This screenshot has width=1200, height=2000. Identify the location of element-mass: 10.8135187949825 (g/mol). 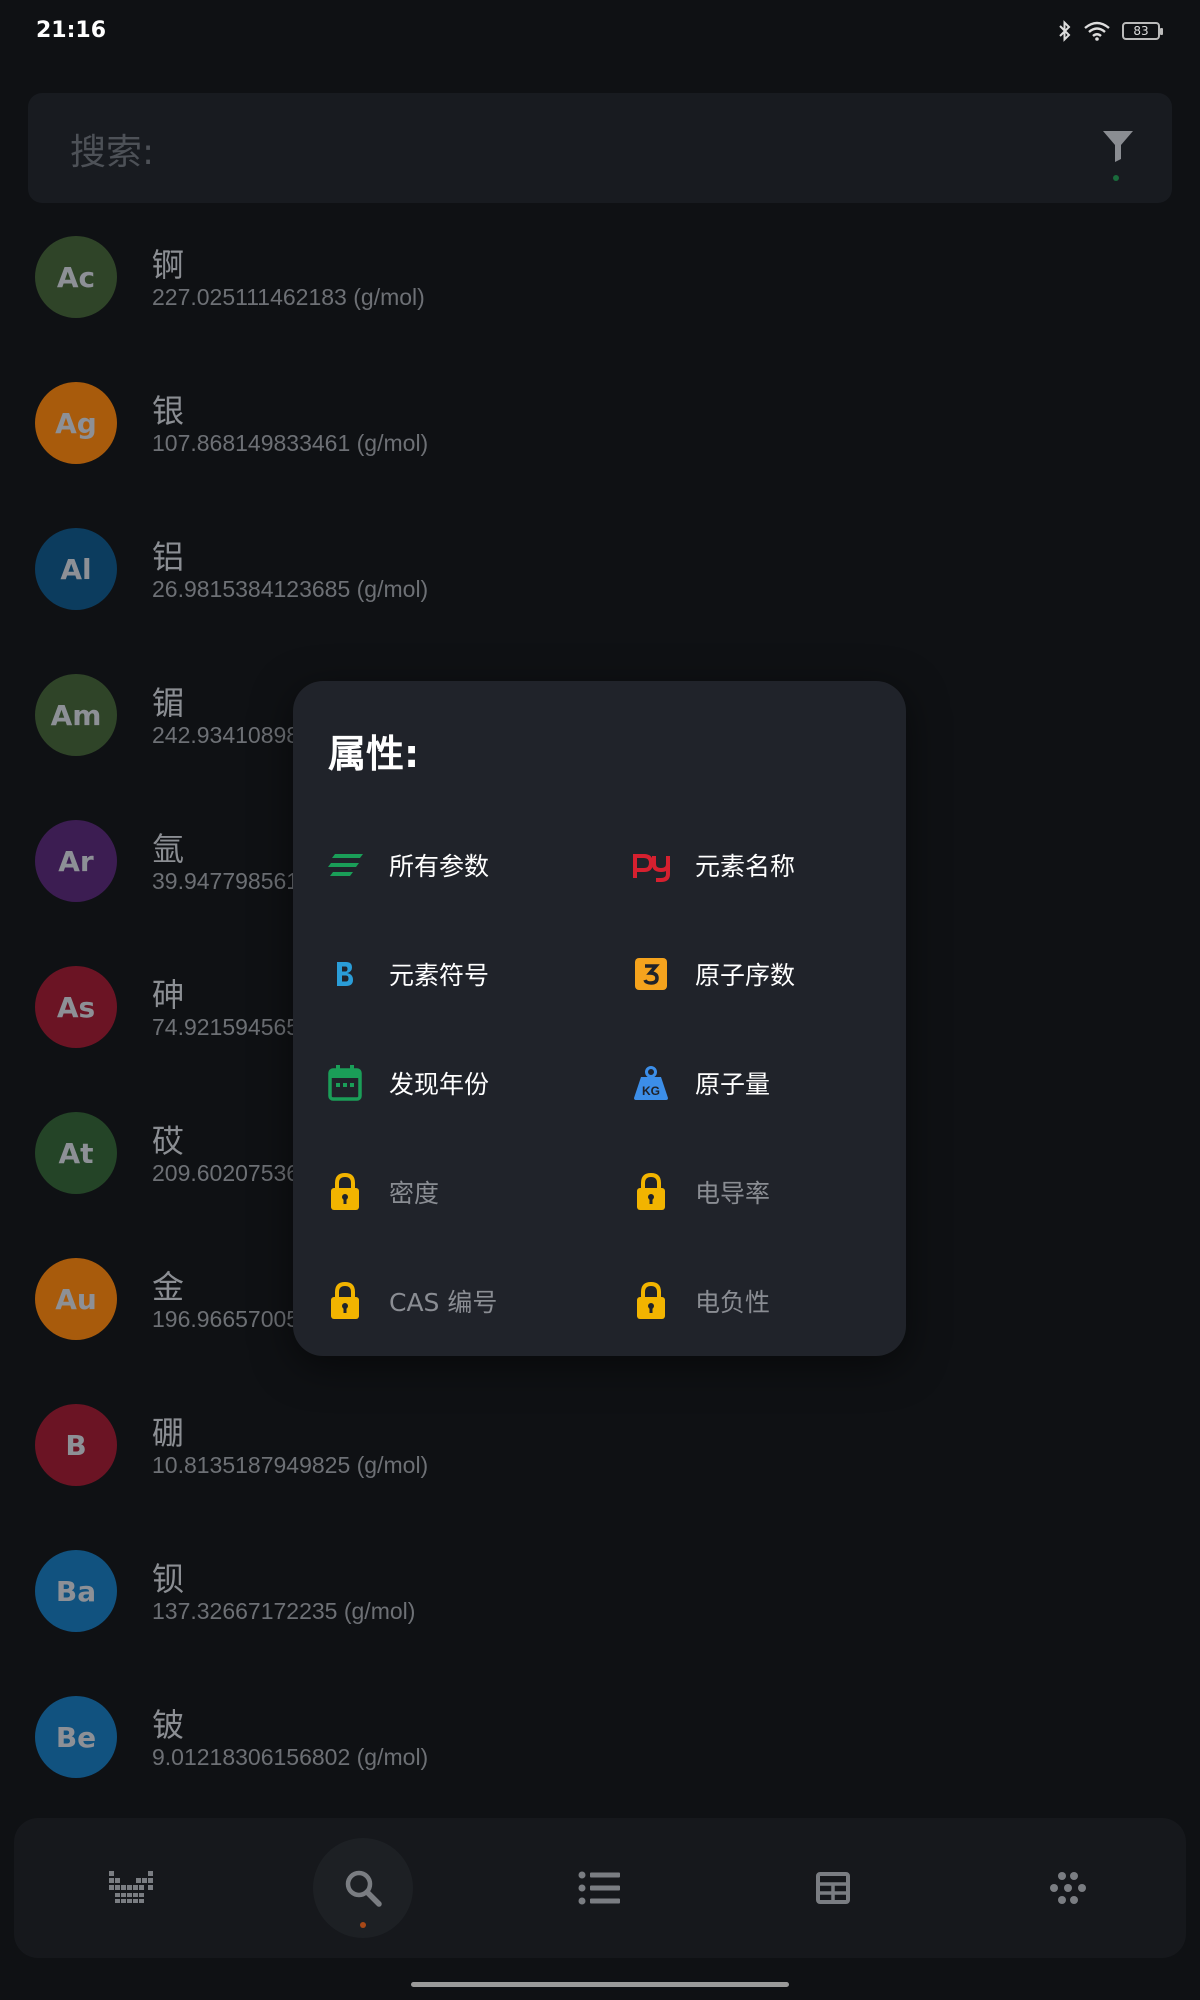
(290, 1465).